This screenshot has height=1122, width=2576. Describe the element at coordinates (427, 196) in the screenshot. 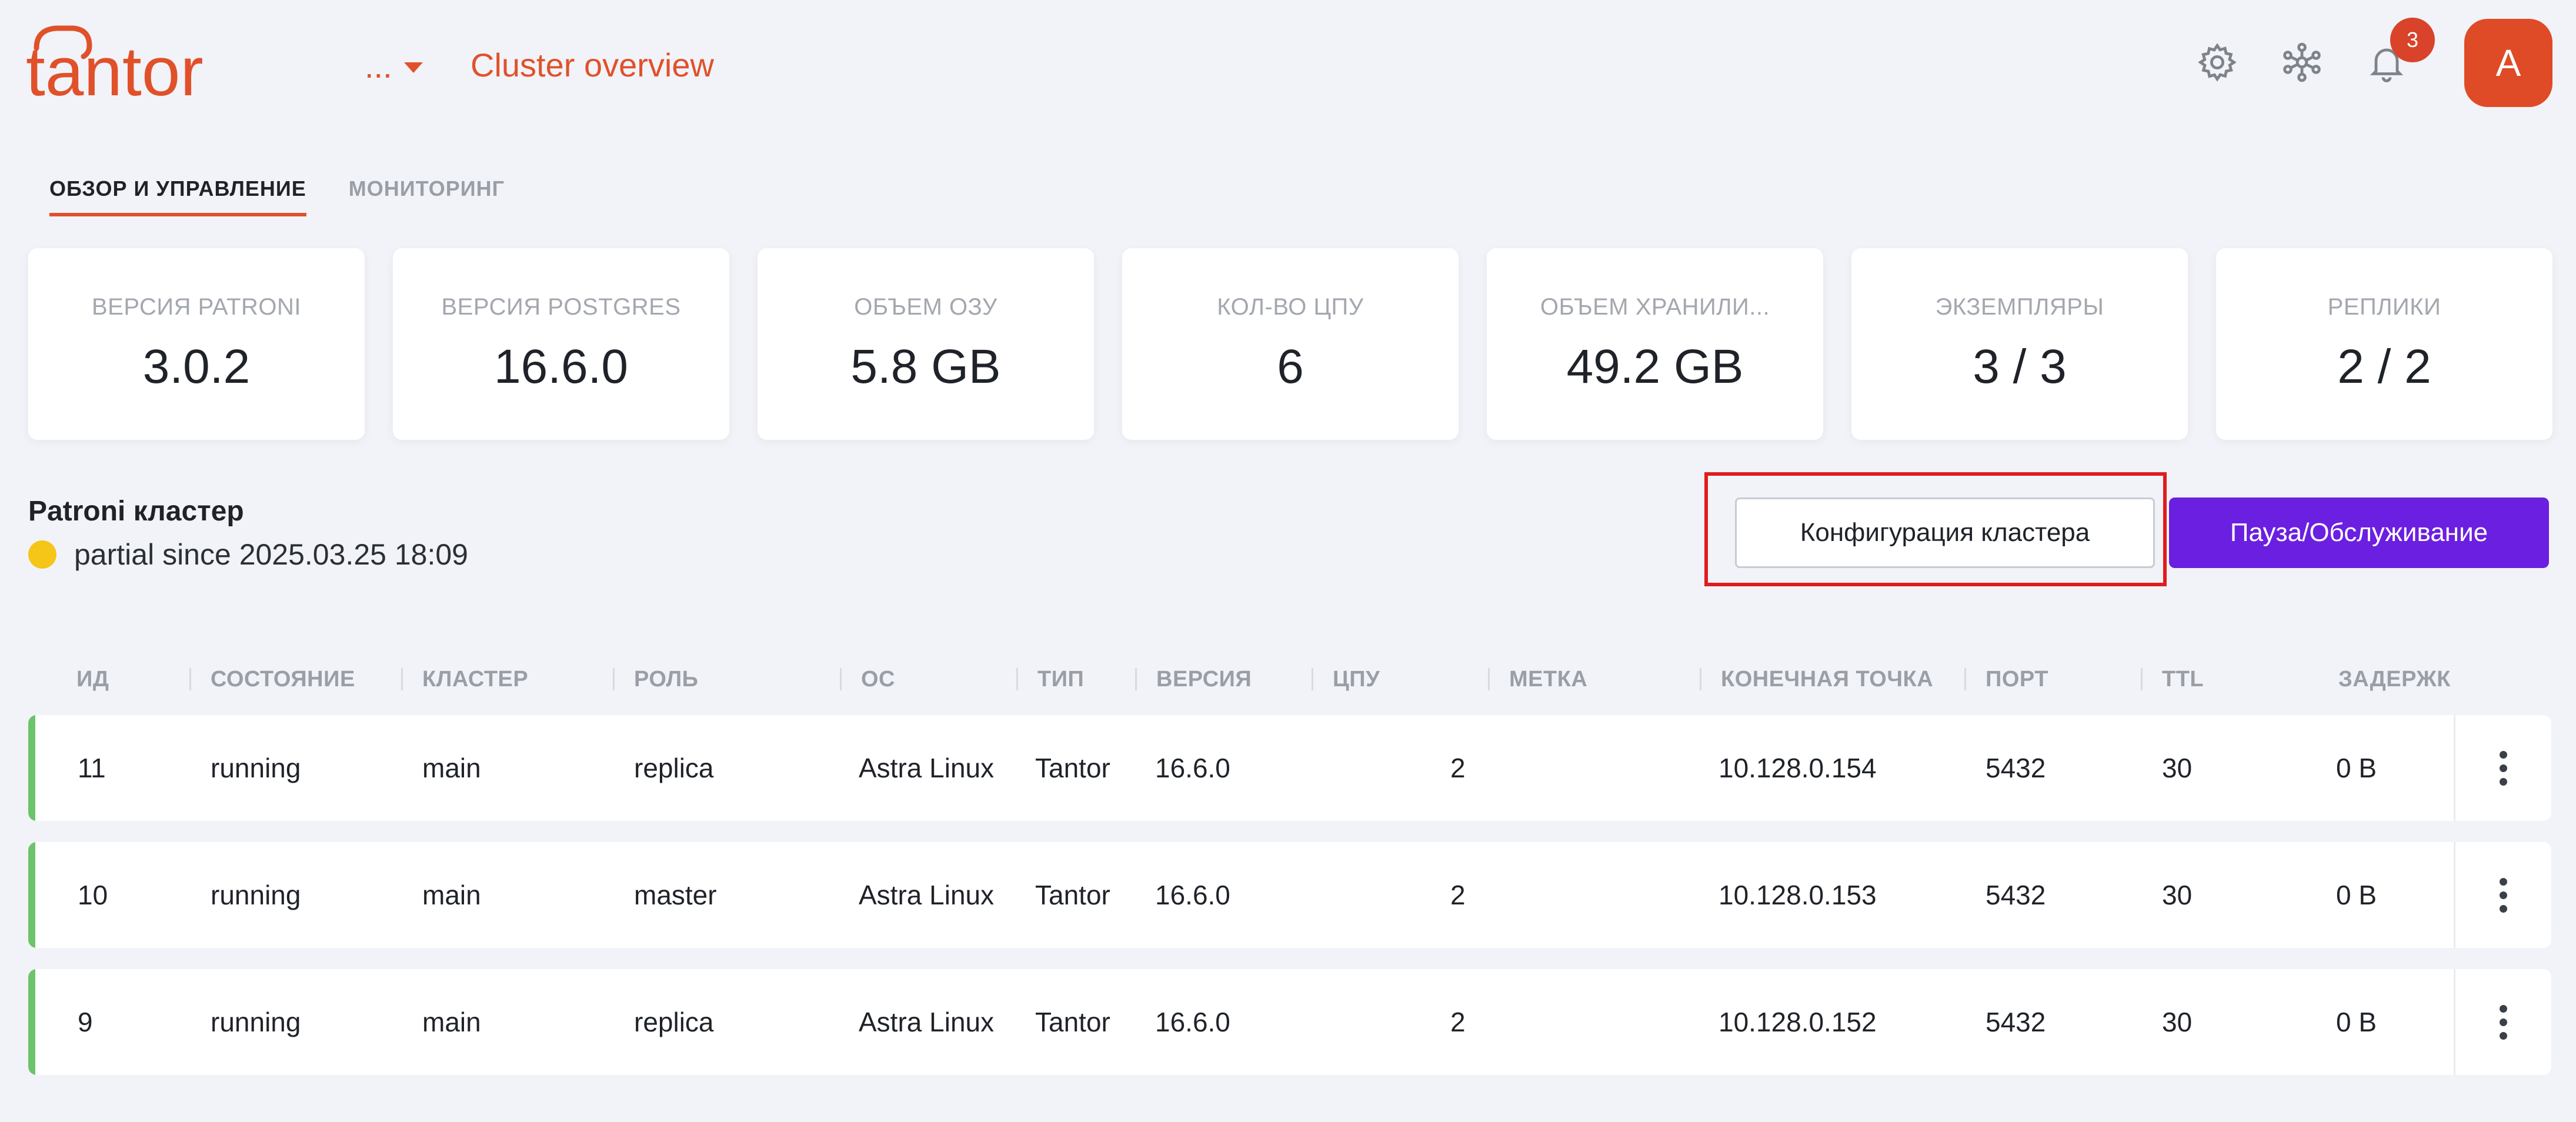

I see `tab-monitoring: МОНИТОРИНГ` at that location.